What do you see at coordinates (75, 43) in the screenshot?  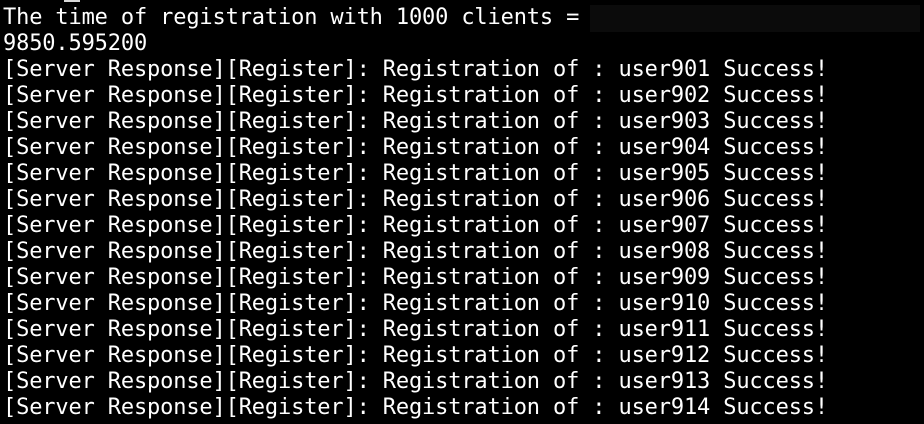 I see `registration-time-value: 9850.595200` at bounding box center [75, 43].